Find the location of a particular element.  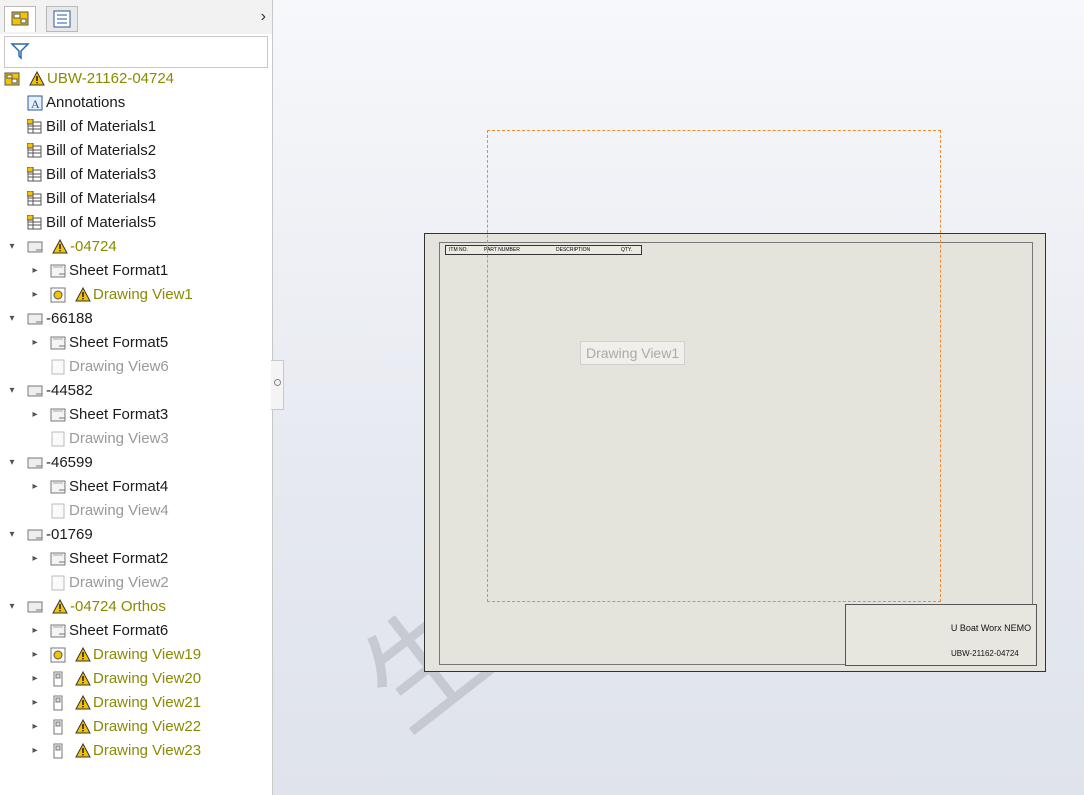

filter-icon is located at coordinates (20, 51).